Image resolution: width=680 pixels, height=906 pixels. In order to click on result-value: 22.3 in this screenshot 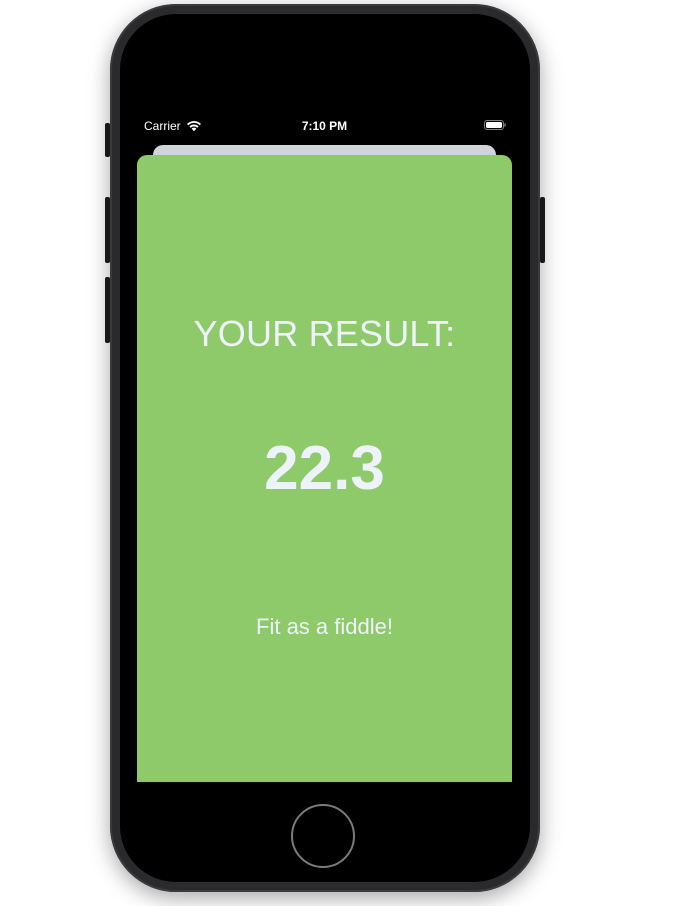, I will do `click(324, 468)`.